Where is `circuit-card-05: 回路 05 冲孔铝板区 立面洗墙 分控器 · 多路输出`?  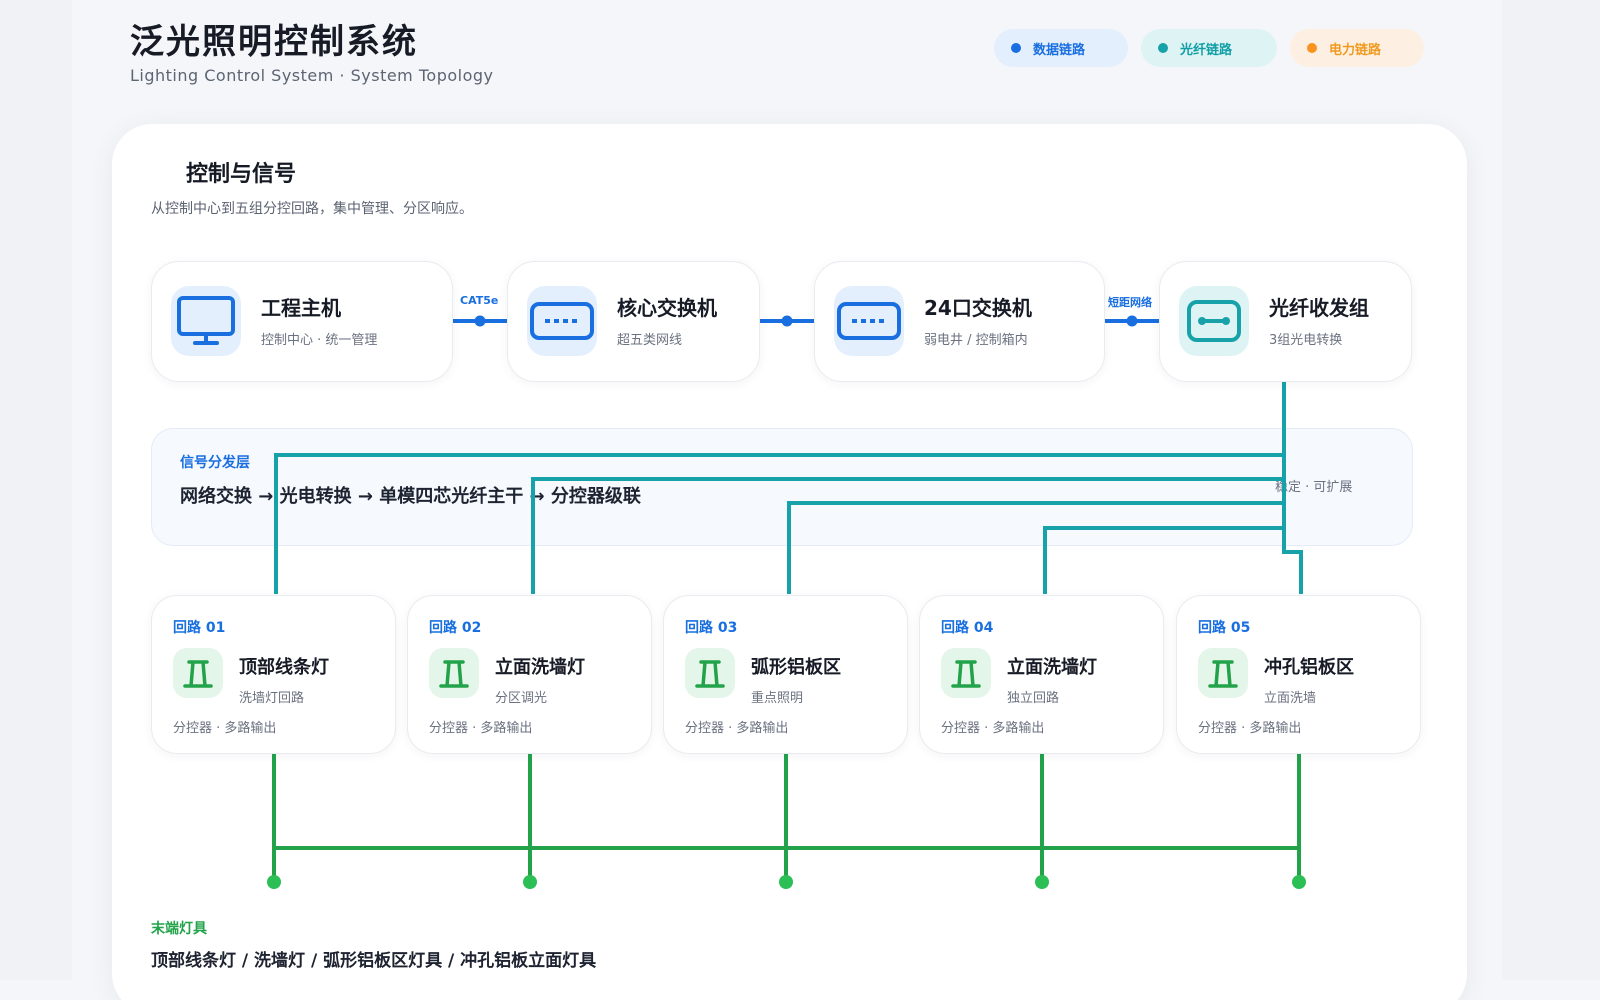 circuit-card-05: 回路 05 冲孔铝板区 立面洗墙 分控器 · 多路输出 is located at coordinates (1298, 674).